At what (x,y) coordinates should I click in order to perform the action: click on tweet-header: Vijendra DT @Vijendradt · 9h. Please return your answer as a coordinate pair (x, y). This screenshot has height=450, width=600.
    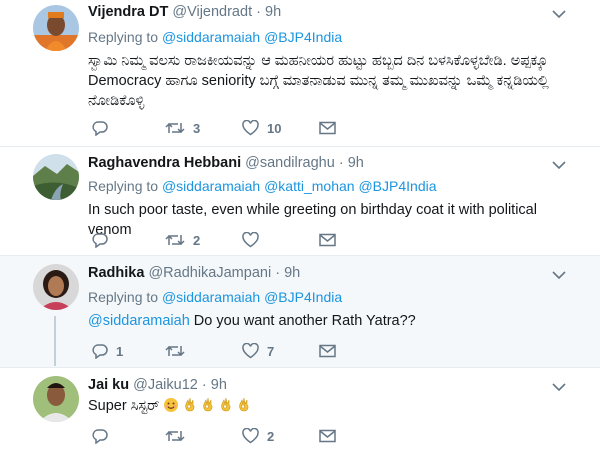
    Looking at the image, I should click on (184, 12).